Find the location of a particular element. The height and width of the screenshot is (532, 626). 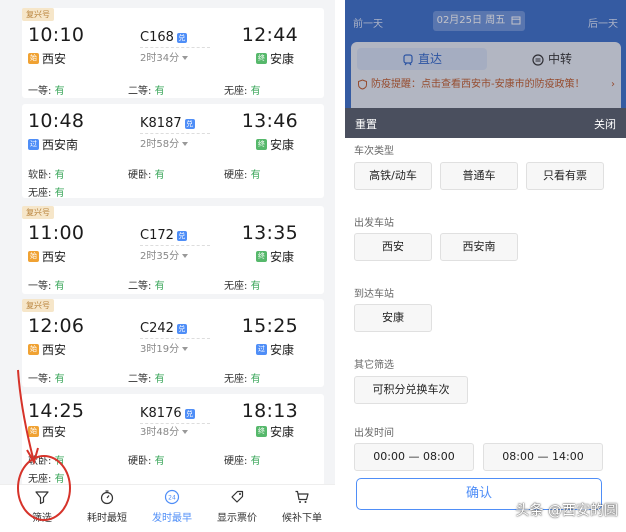

option-only-available: 只看有票 is located at coordinates (565, 176).